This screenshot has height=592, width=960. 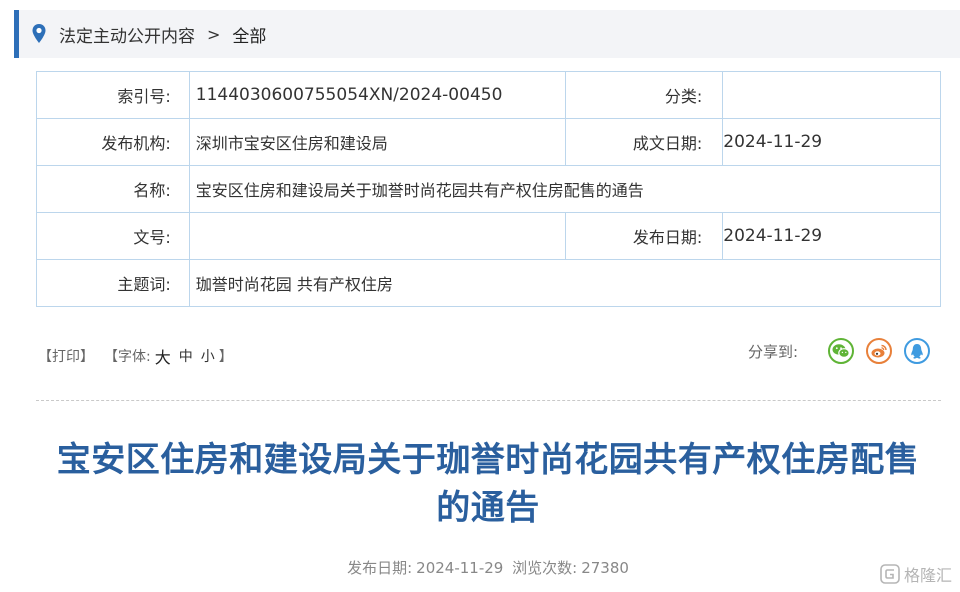 What do you see at coordinates (66, 356) in the screenshot?
I see `print-button: 【打印】` at bounding box center [66, 356].